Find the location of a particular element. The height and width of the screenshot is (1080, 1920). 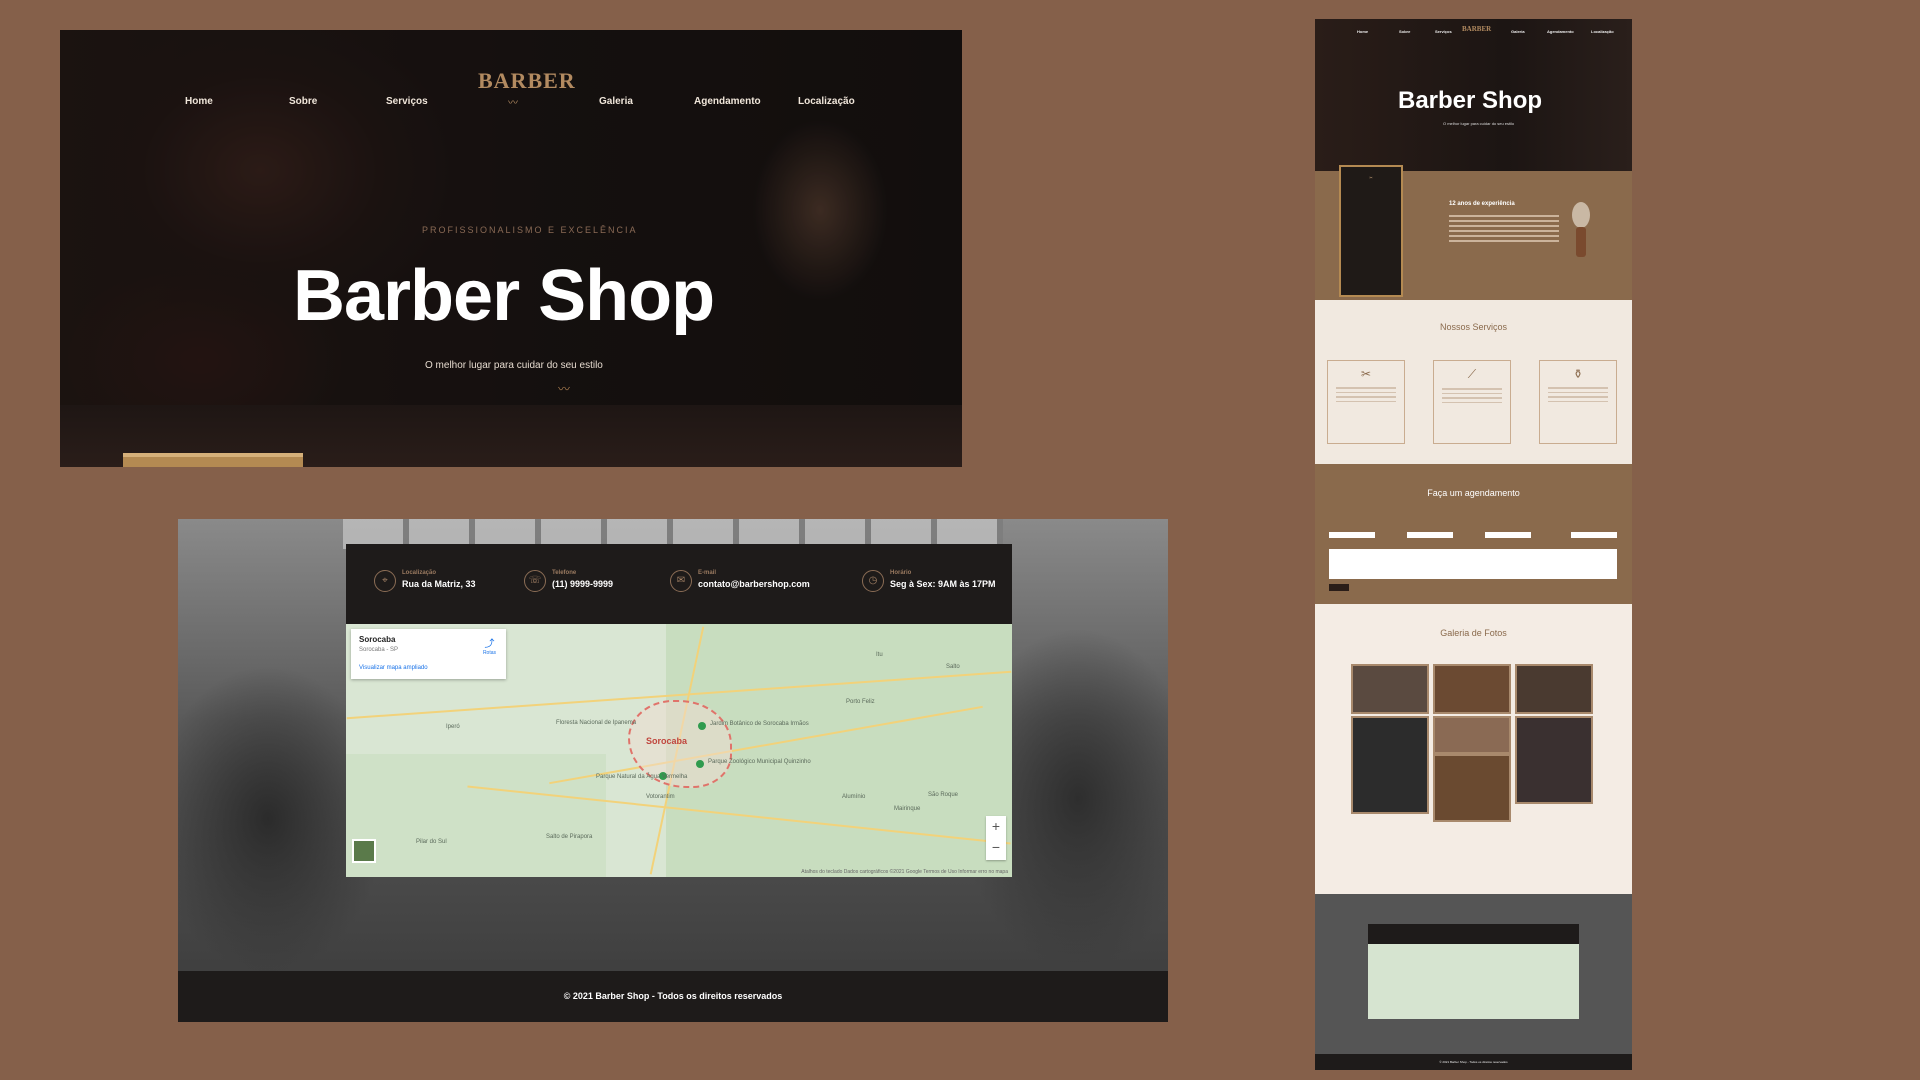

preview-logo: BARBER is located at coordinates (1476, 29).